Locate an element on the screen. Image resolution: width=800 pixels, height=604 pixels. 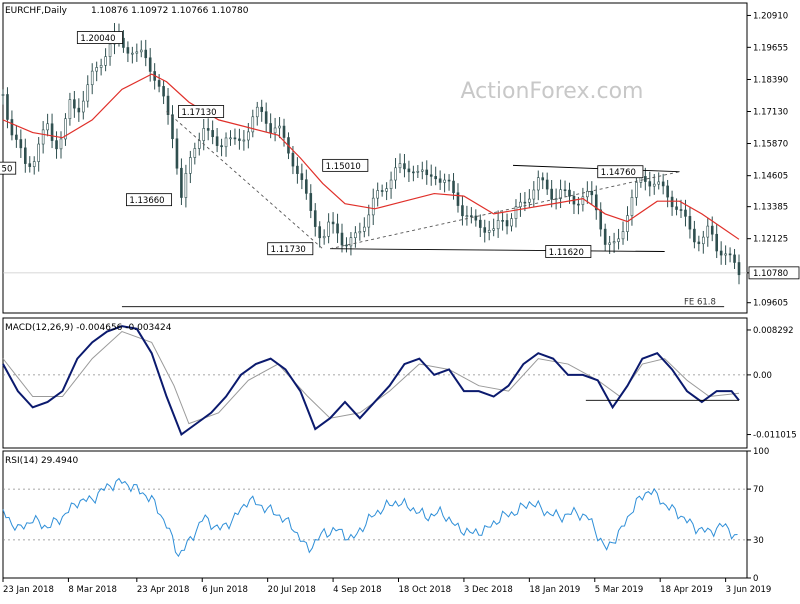
x-tick-label: 18 Jan 2019 is located at coordinates (554, 590).